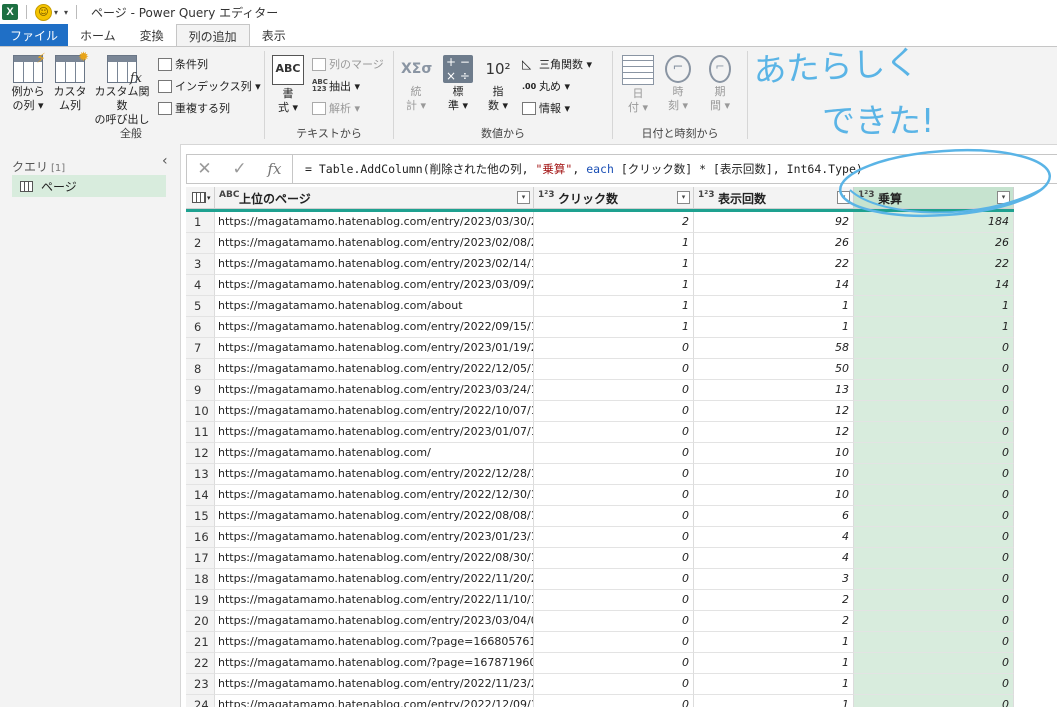  I want to click on custom-column-button: ✹ カスタ ム列, so click(71, 82).